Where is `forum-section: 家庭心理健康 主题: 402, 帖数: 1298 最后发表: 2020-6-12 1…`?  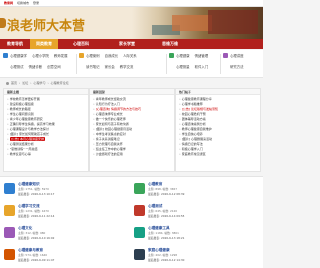 forum-section: 家庭心理健康 主题: 402, 帖数: 1298 最后发表: 2020-6-12 1… is located at coordinates (194, 257).